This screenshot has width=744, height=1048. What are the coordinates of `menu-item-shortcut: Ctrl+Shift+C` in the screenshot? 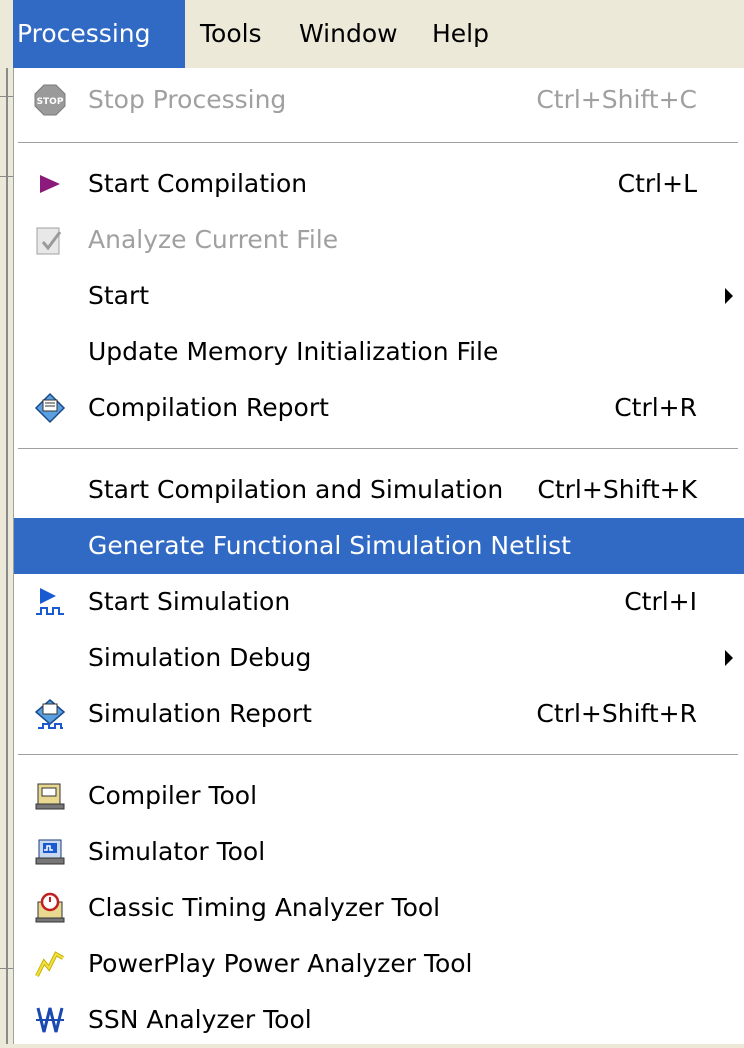 It's located at (616, 99).